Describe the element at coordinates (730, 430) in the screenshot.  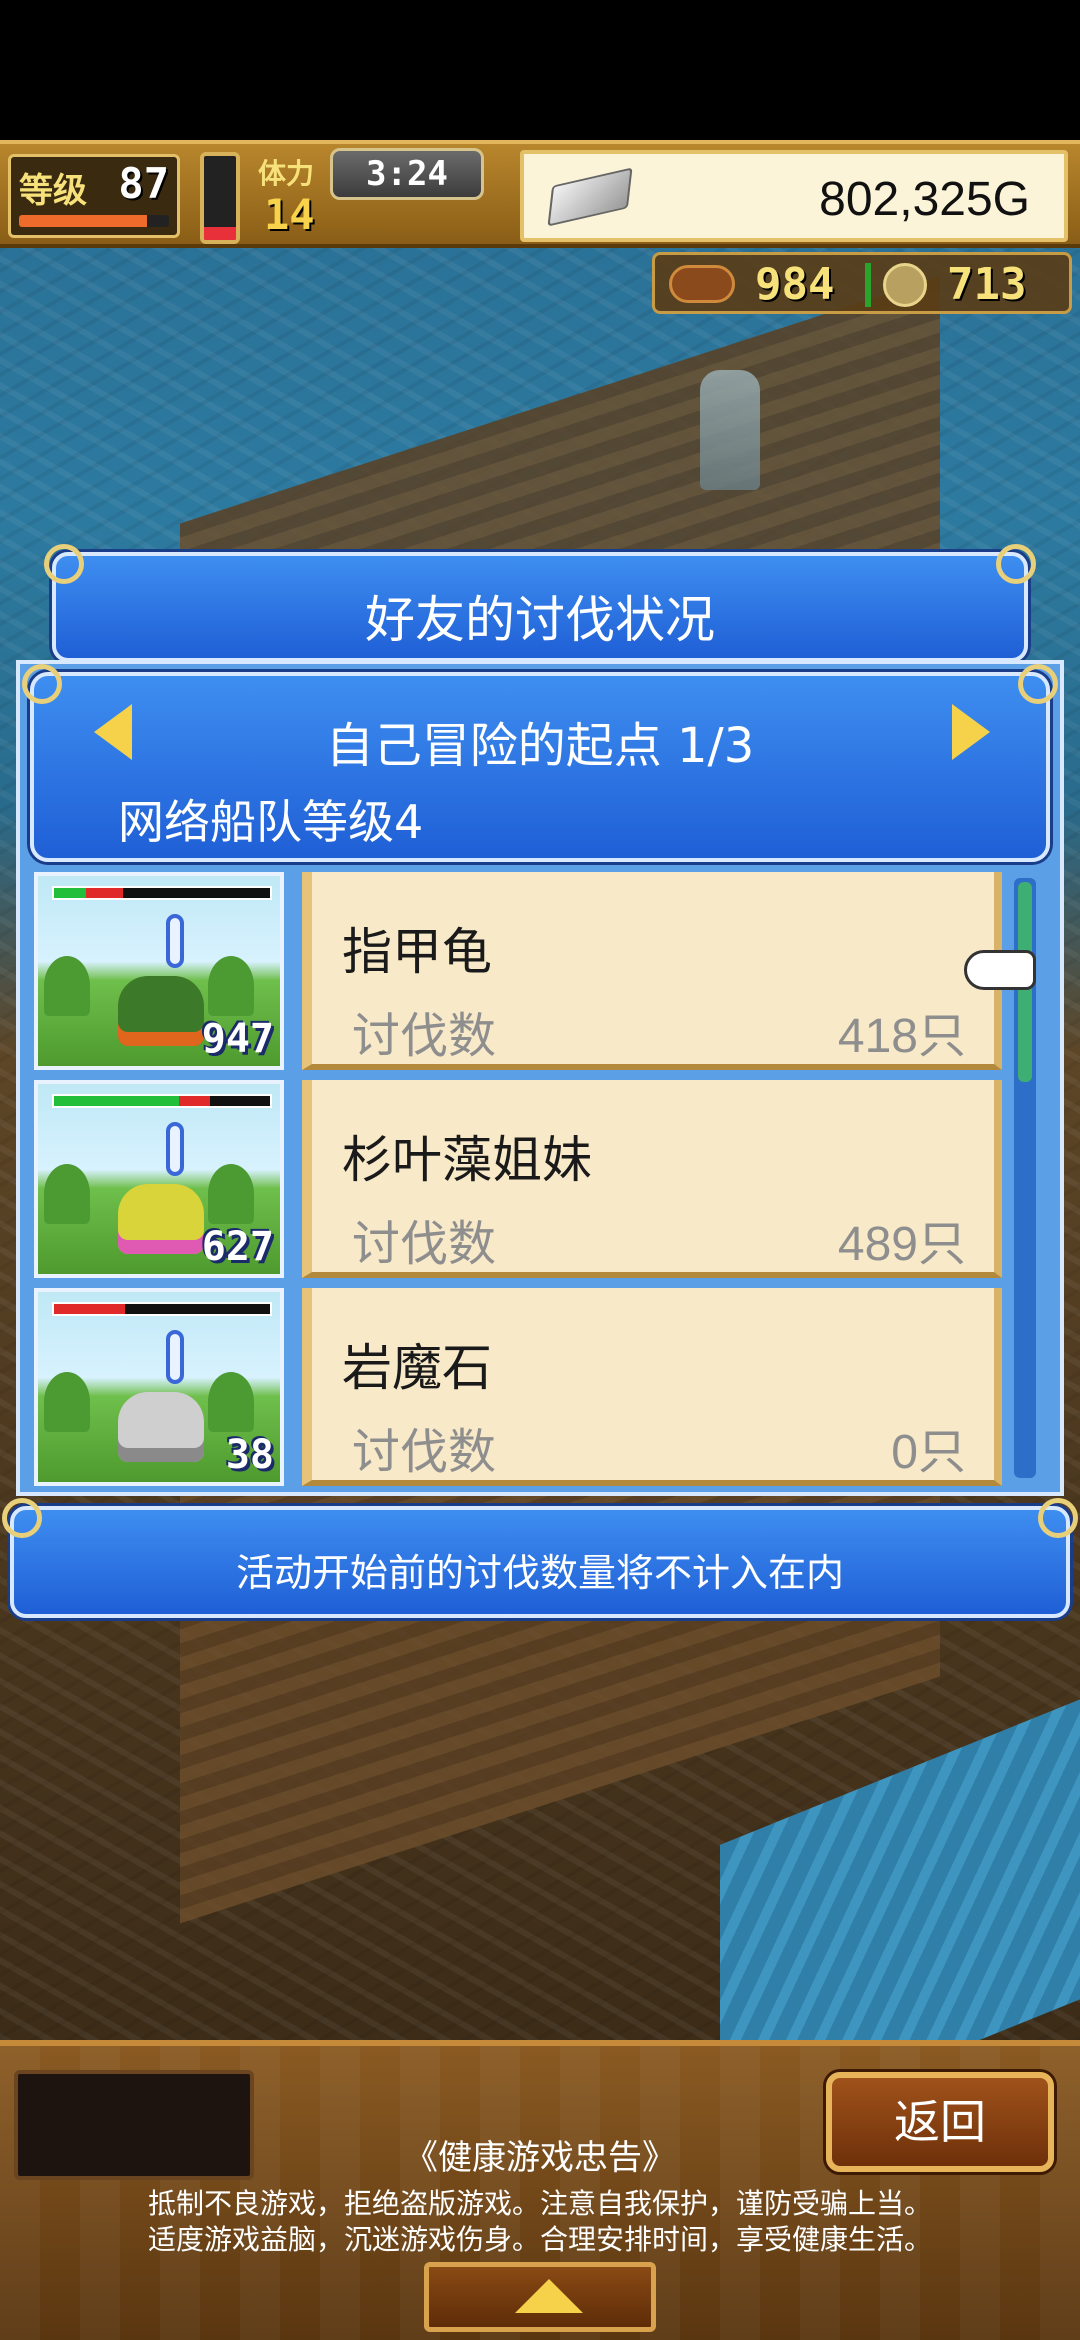
I see `lamp-post` at that location.